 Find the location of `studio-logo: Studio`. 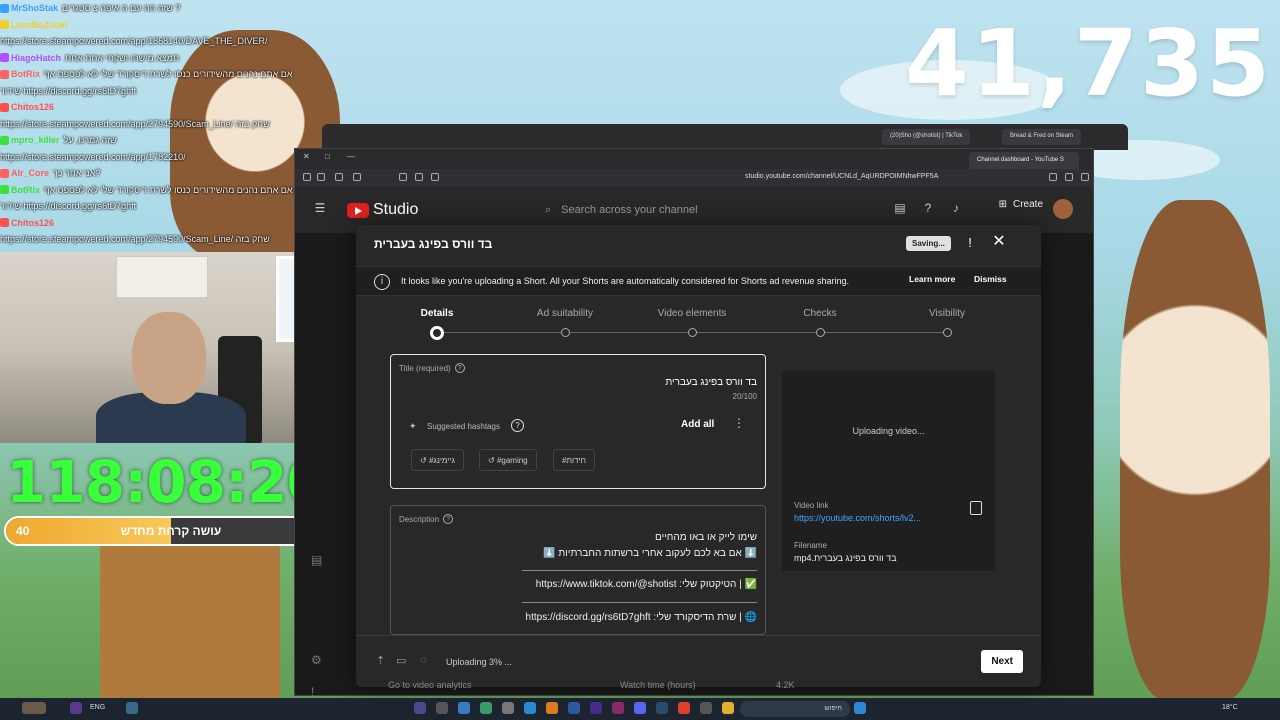

studio-logo: Studio is located at coordinates (382, 210).